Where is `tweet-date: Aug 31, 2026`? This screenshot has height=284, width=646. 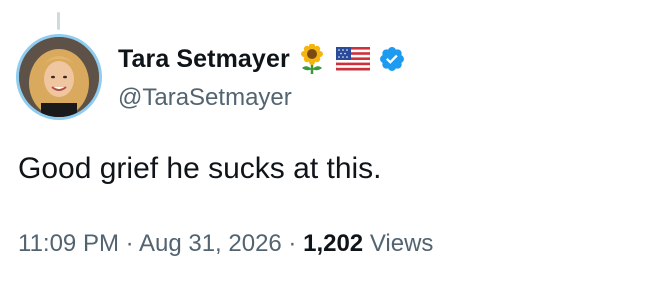
tweet-date: Aug 31, 2026 is located at coordinates (210, 243).